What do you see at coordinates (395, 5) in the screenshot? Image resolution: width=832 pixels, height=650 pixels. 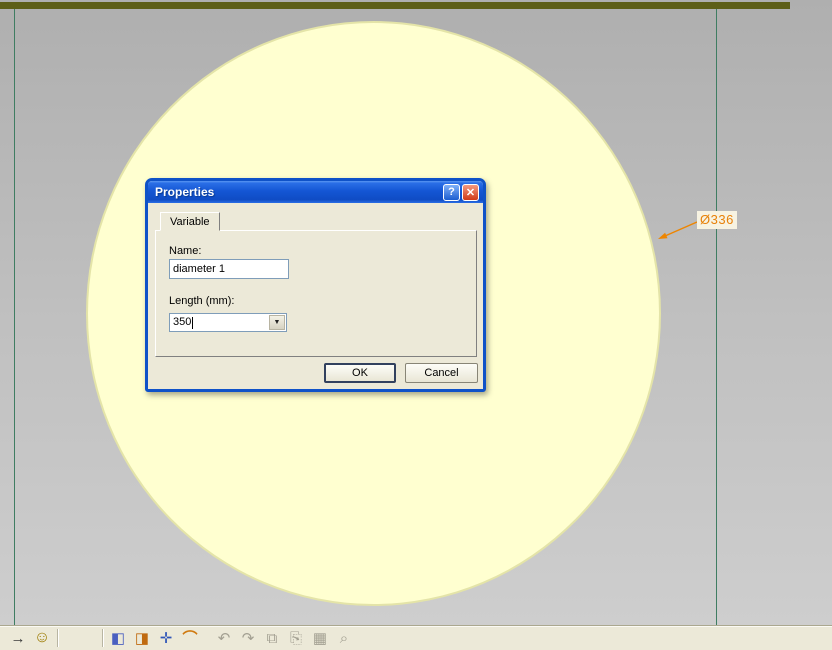 I see `window-edge-strip` at bounding box center [395, 5].